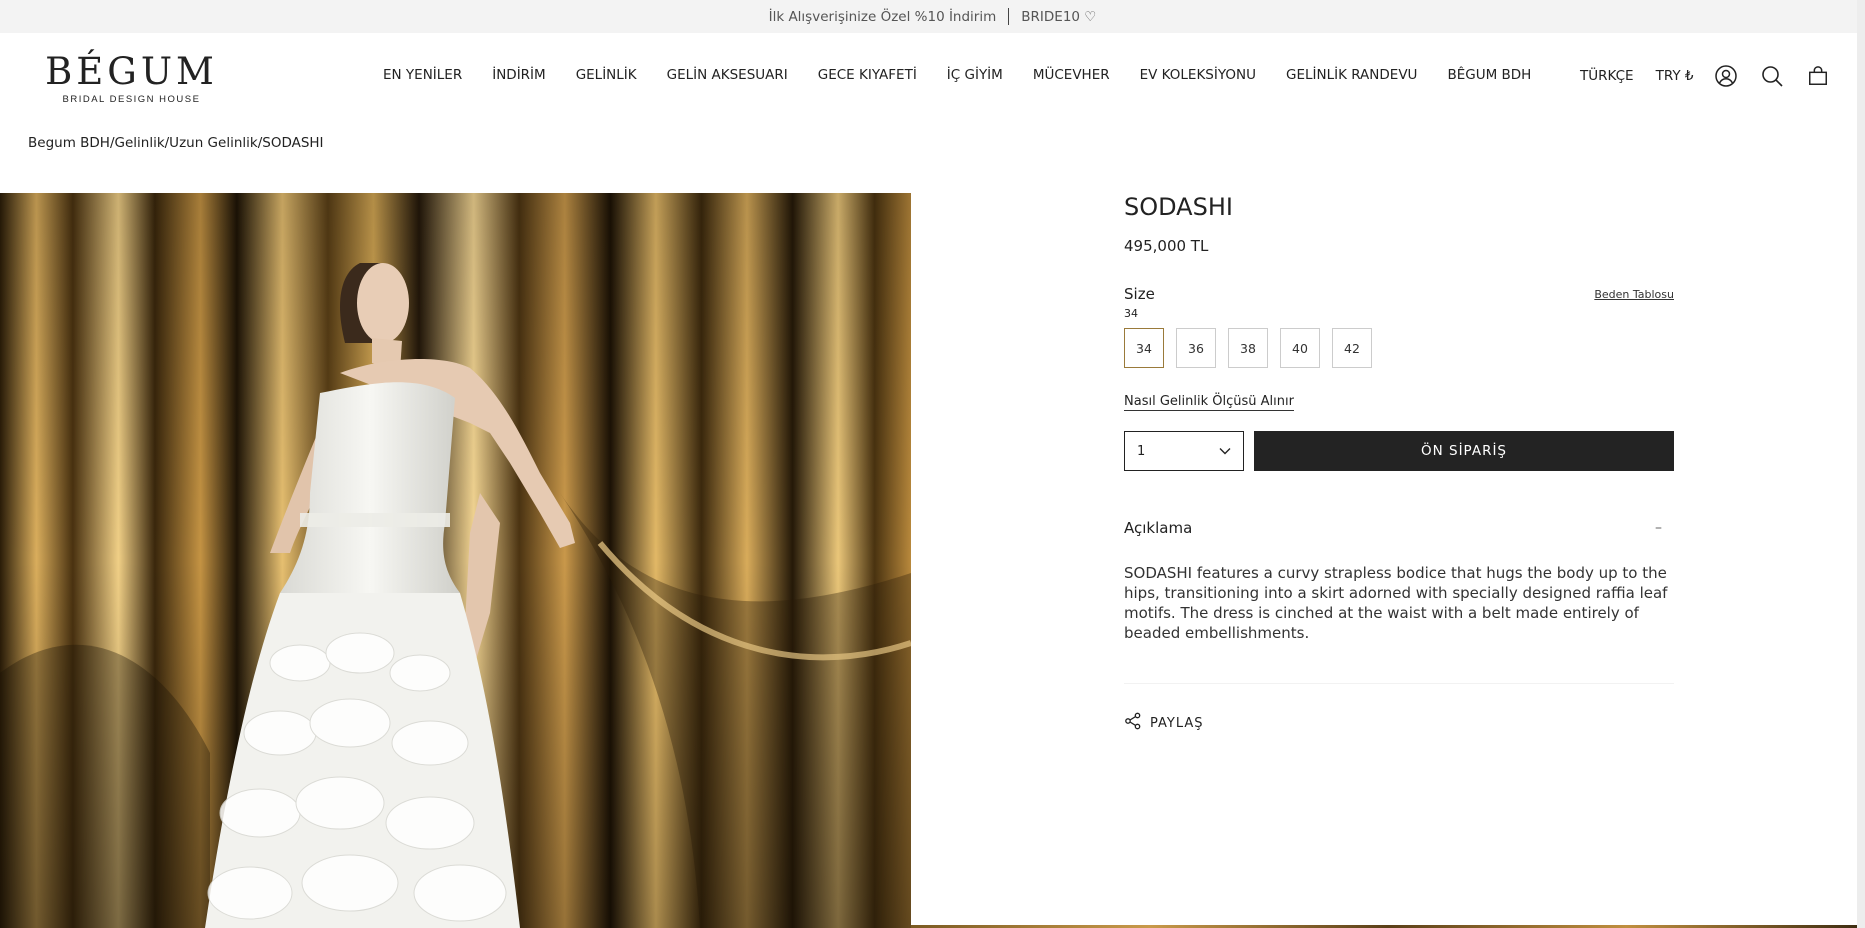  What do you see at coordinates (1399, 723) in the screenshot?
I see `share-button: PAYLAŞ` at bounding box center [1399, 723].